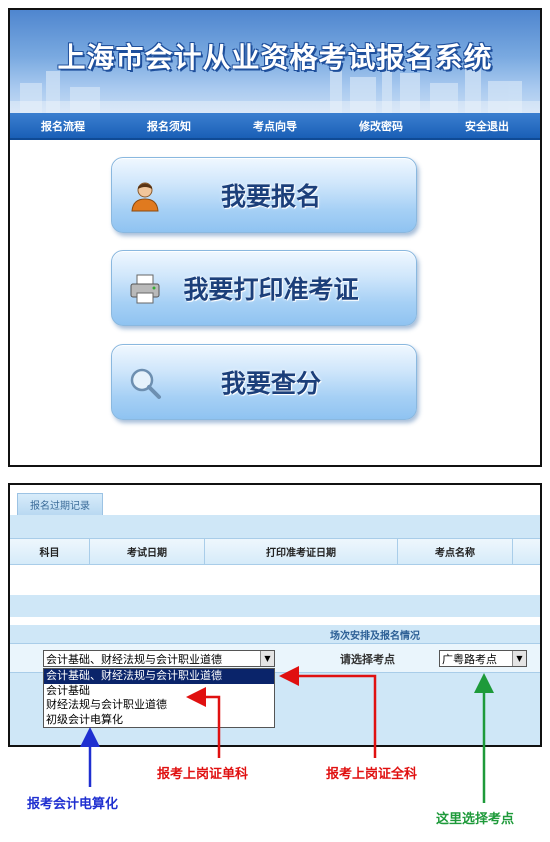 This screenshot has height=842, width=550. I want to click on location-select: 广粤路考点 ▼, so click(483, 658).